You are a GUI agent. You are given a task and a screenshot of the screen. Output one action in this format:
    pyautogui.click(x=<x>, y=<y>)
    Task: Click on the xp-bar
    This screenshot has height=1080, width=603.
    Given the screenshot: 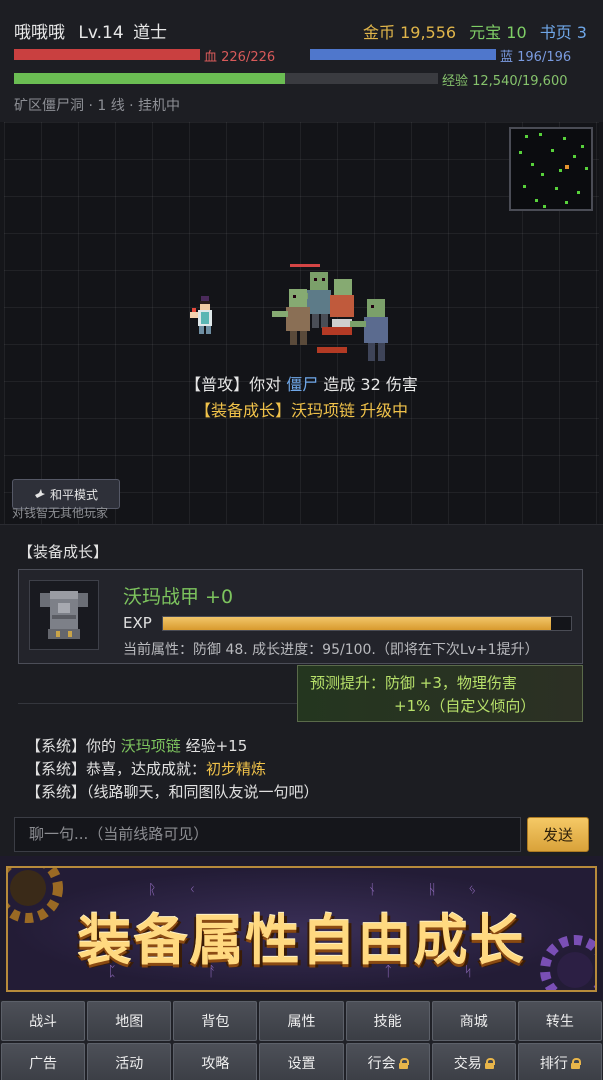 What is the action you would take?
    pyautogui.click(x=226, y=78)
    